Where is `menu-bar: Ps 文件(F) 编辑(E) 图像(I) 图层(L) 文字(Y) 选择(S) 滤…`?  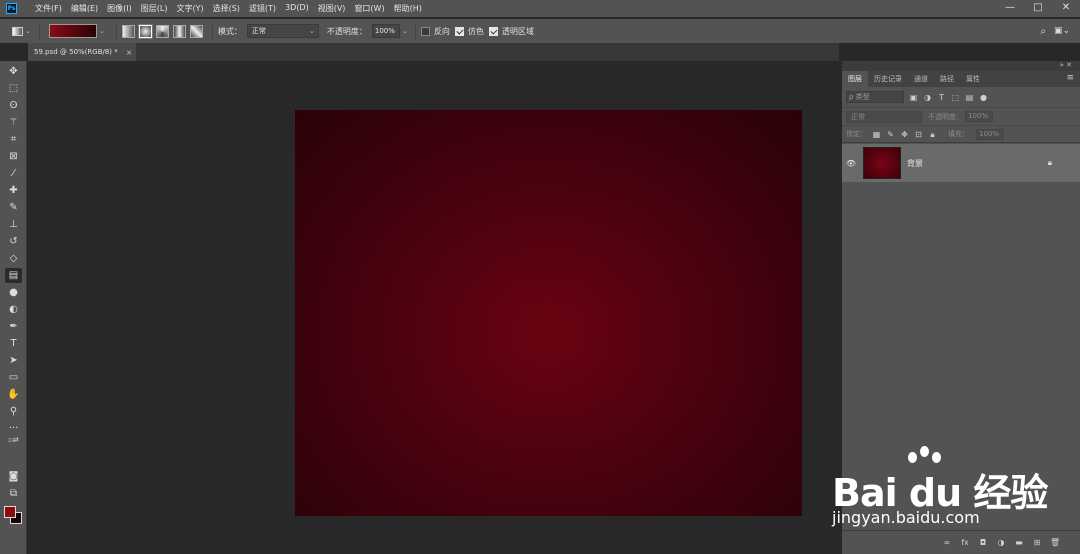
menu-bar: Ps 文件(F) 编辑(E) 图像(I) 图层(L) 文字(Y) 选择(S) 滤… is located at coordinates (540, 8).